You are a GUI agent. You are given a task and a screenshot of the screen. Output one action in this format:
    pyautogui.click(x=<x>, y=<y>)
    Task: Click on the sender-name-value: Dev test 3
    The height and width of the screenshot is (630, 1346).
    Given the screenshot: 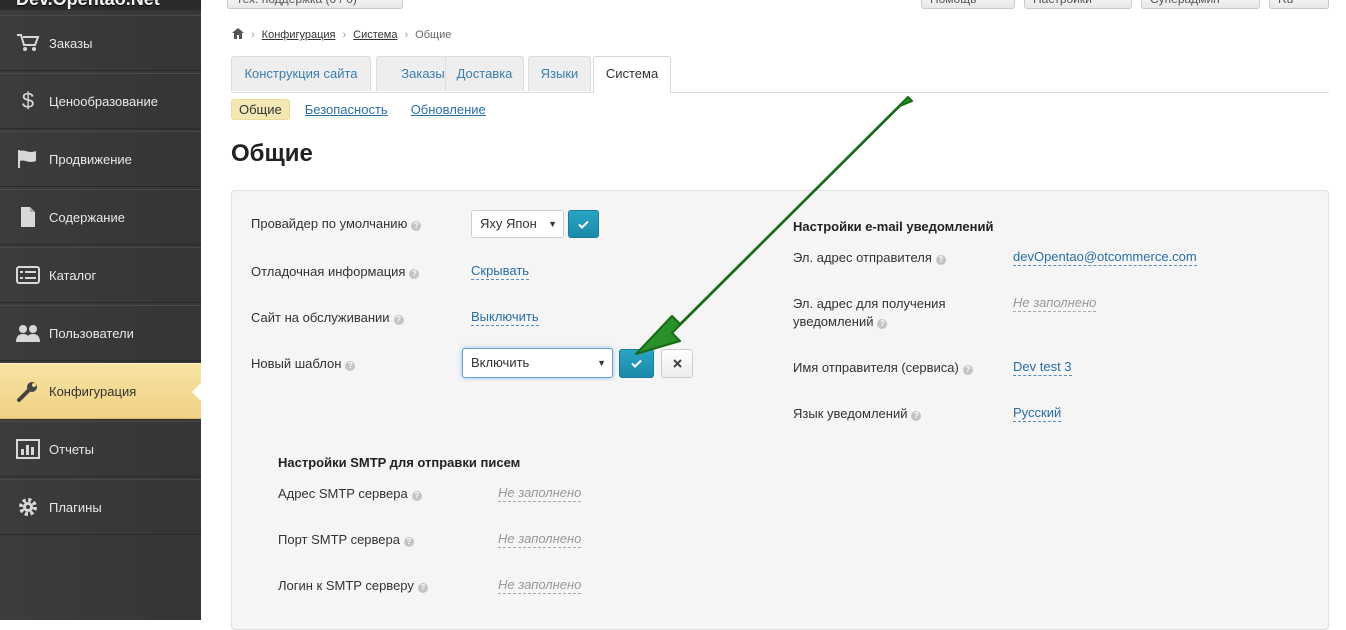 What is the action you would take?
    pyautogui.click(x=1042, y=367)
    